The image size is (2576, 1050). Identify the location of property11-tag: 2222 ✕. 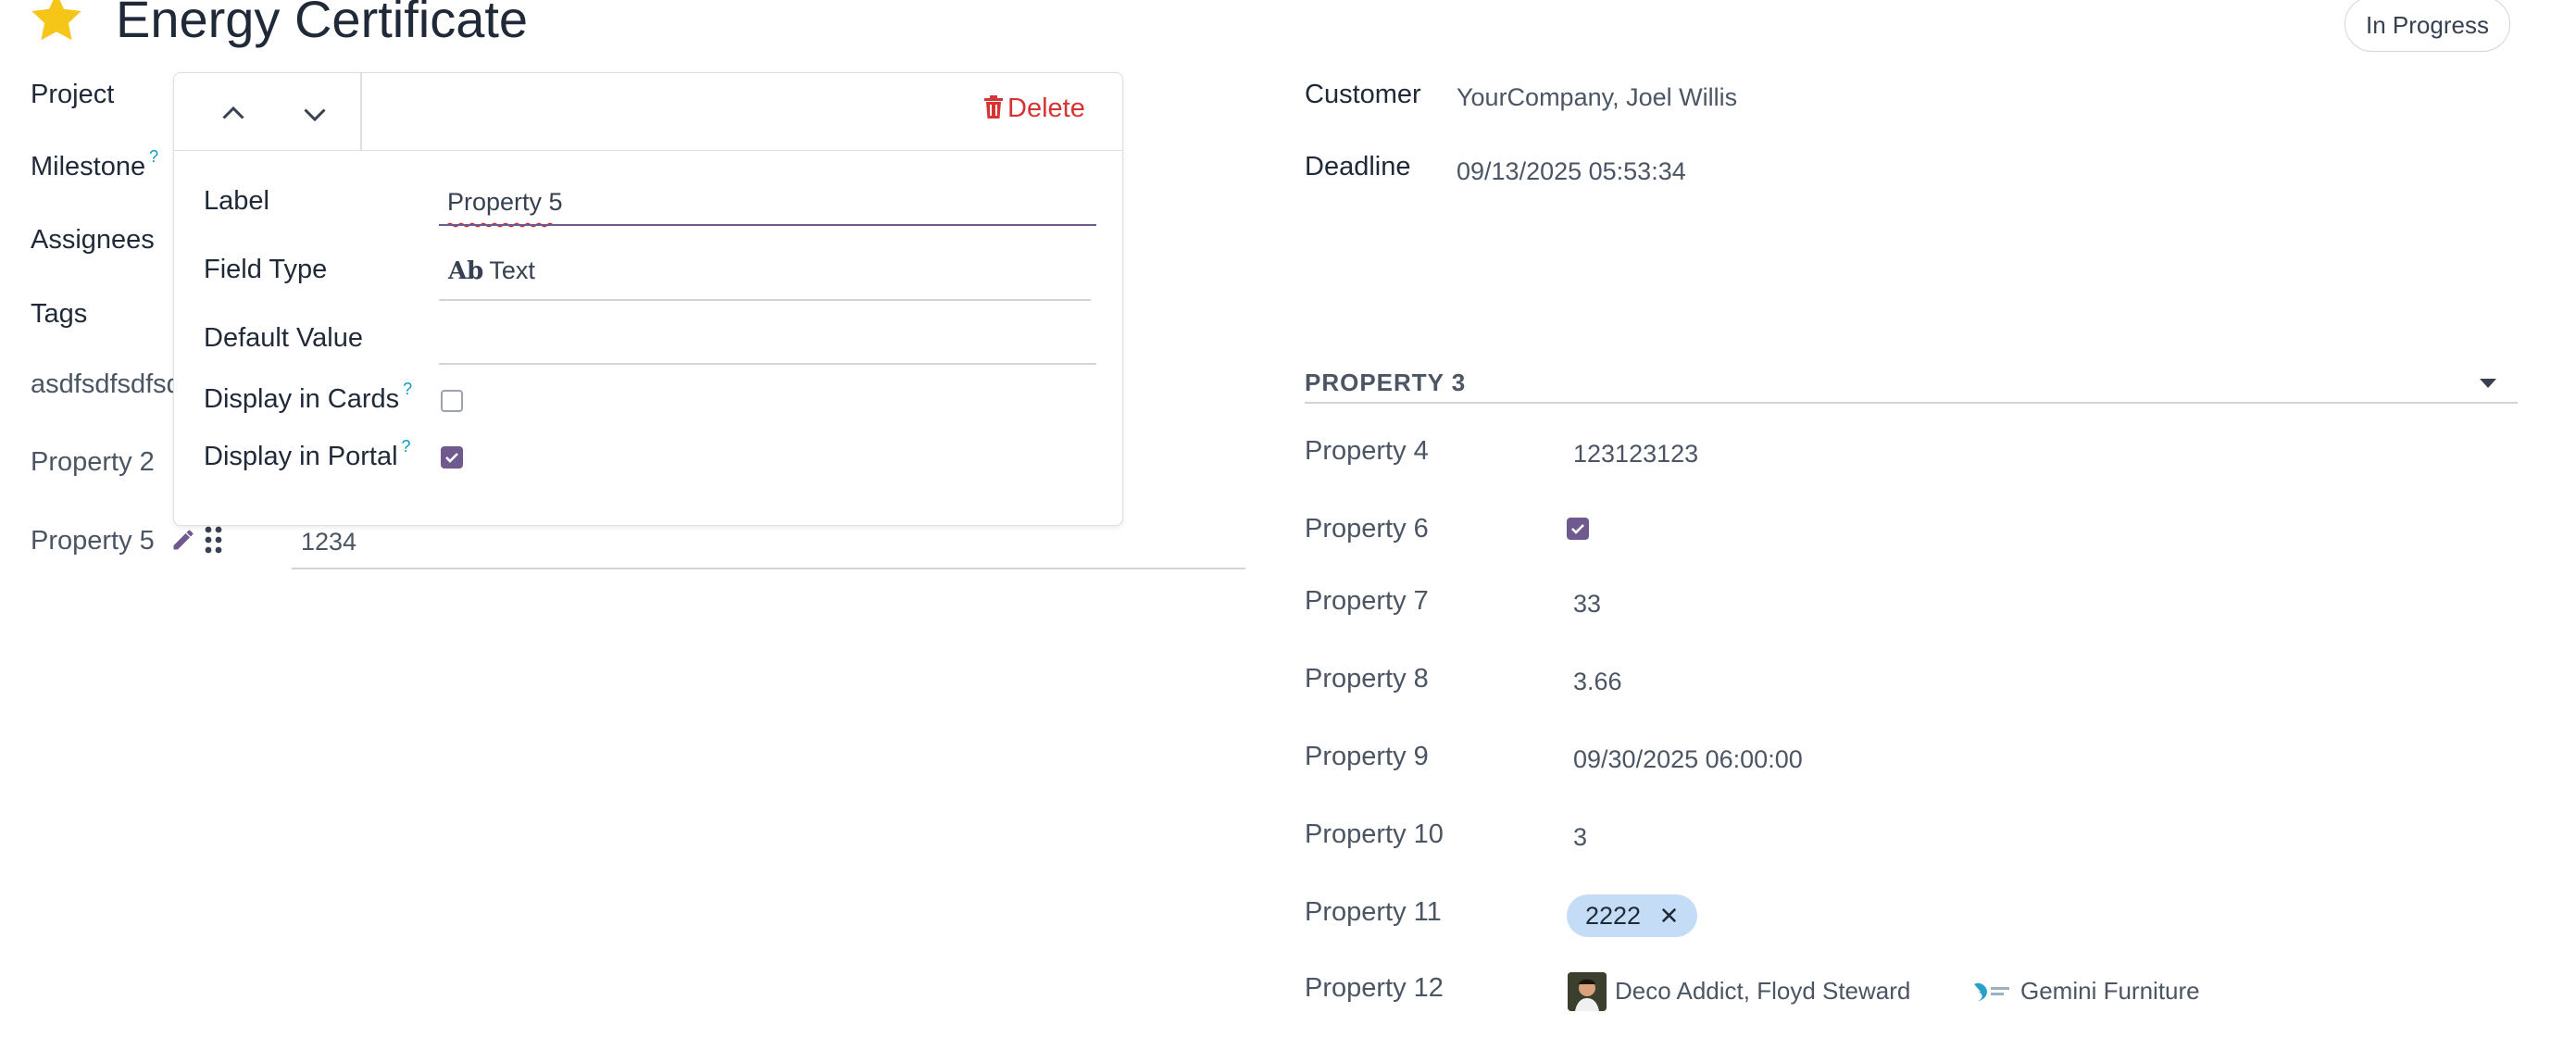
(1633, 915).